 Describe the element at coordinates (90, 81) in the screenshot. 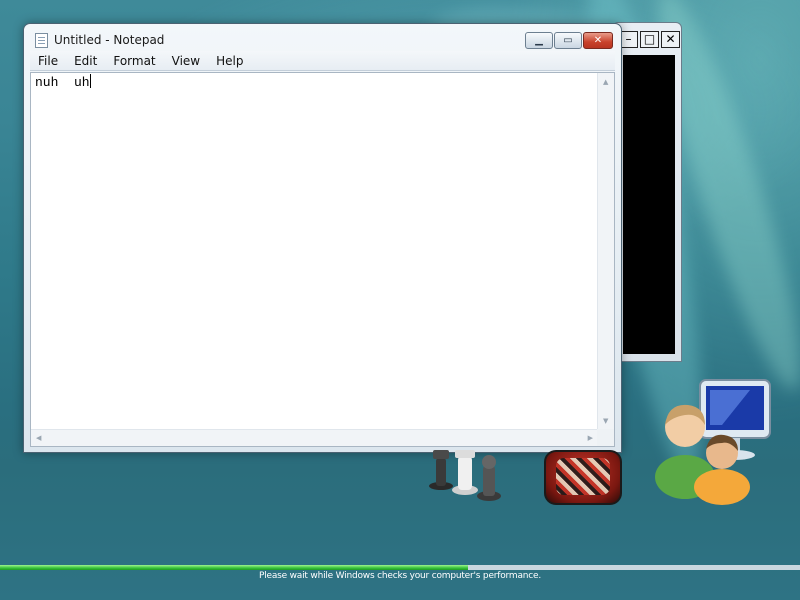

I see `text-caret` at that location.